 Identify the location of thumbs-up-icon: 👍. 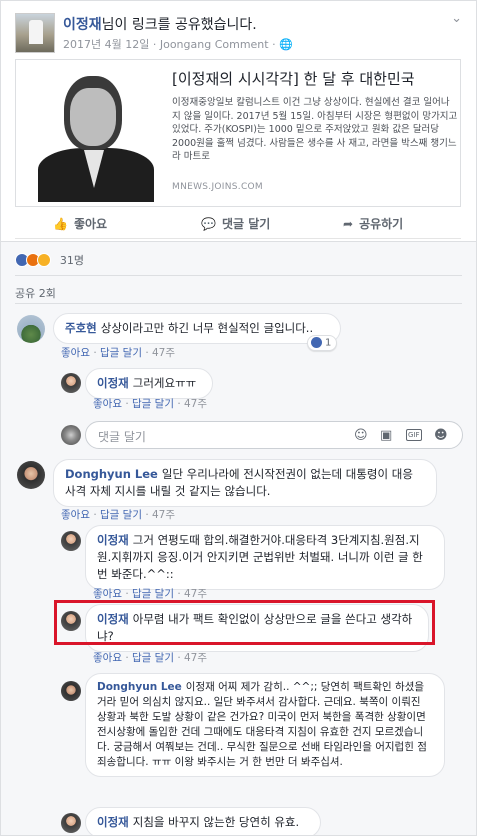
(60, 224).